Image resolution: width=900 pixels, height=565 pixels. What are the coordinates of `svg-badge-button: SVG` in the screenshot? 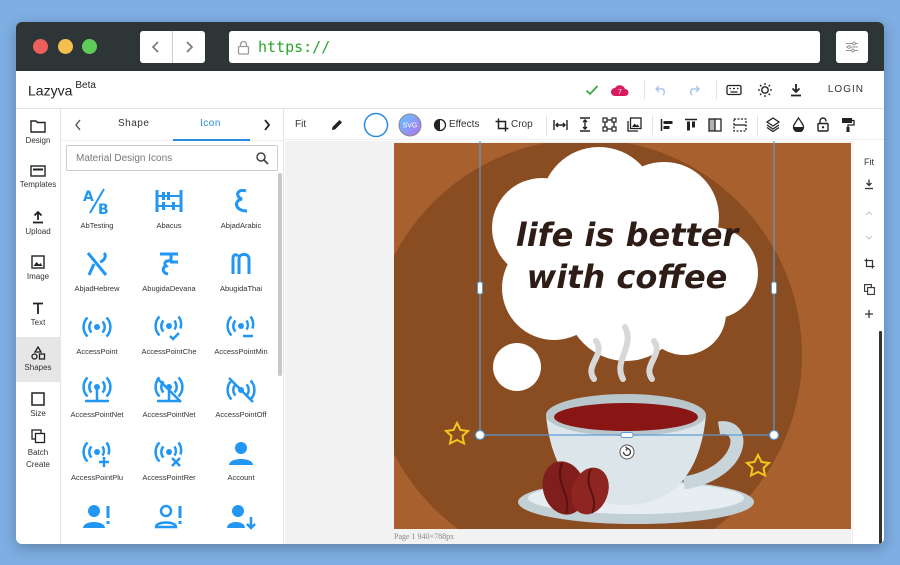 It's located at (410, 125).